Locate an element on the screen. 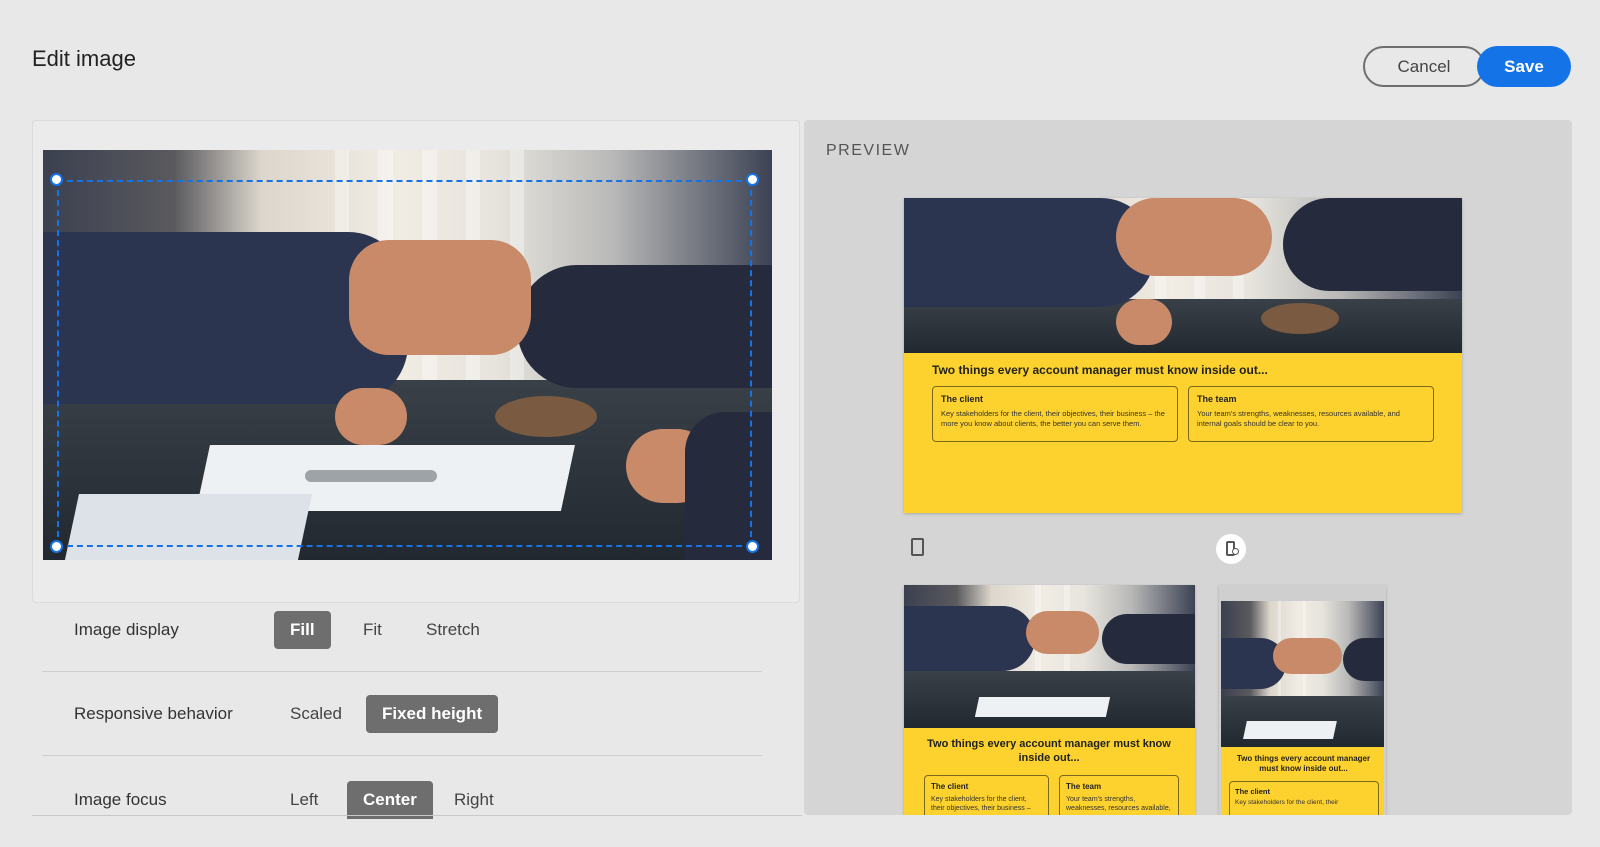 The width and height of the screenshot is (1600, 847). tablet-preview-photo is located at coordinates (1049, 656).